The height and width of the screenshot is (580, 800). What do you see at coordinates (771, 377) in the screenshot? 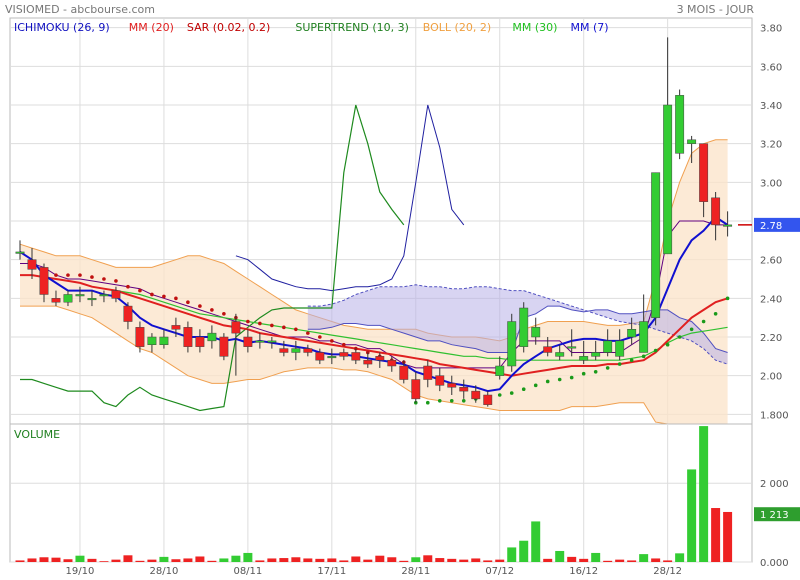
I see `price-tick-label: 2.00` at bounding box center [771, 377].